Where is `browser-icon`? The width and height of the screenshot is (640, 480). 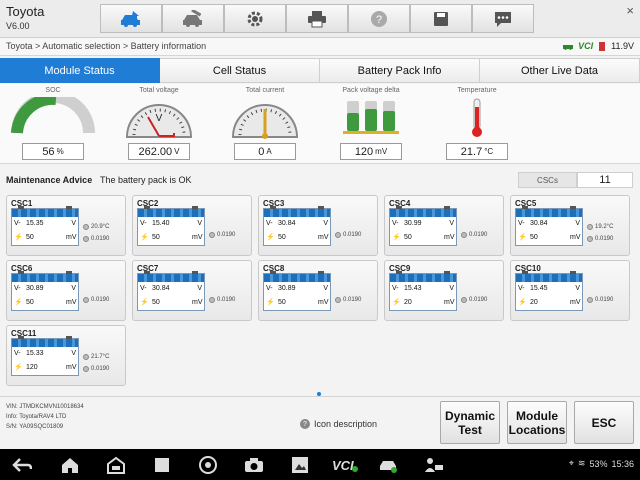
browser-icon is located at coordinates (208, 465).